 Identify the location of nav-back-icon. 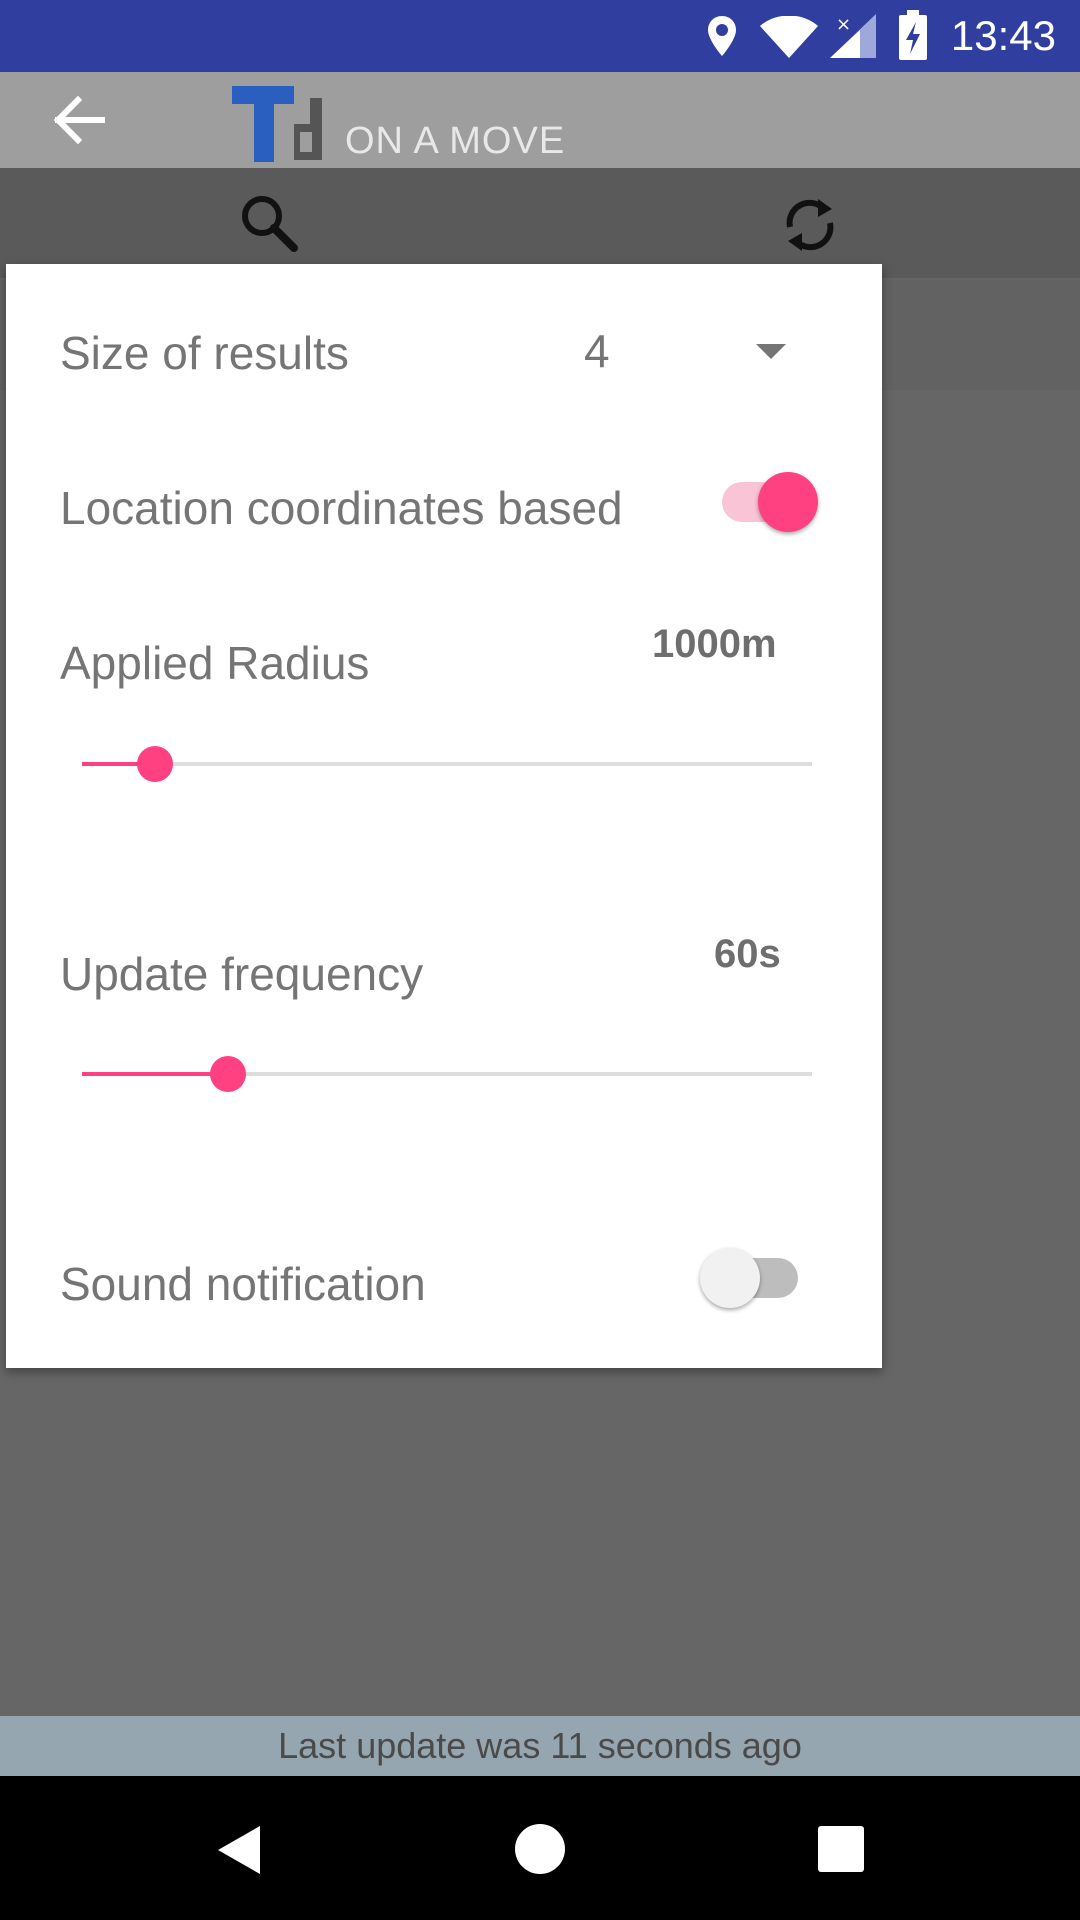
(239, 1850).